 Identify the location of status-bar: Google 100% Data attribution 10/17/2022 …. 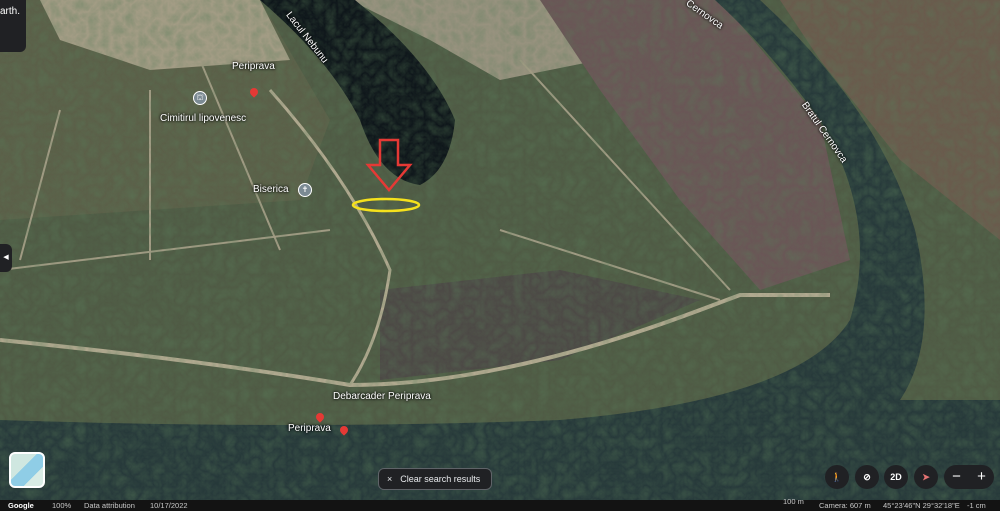
(500, 504).